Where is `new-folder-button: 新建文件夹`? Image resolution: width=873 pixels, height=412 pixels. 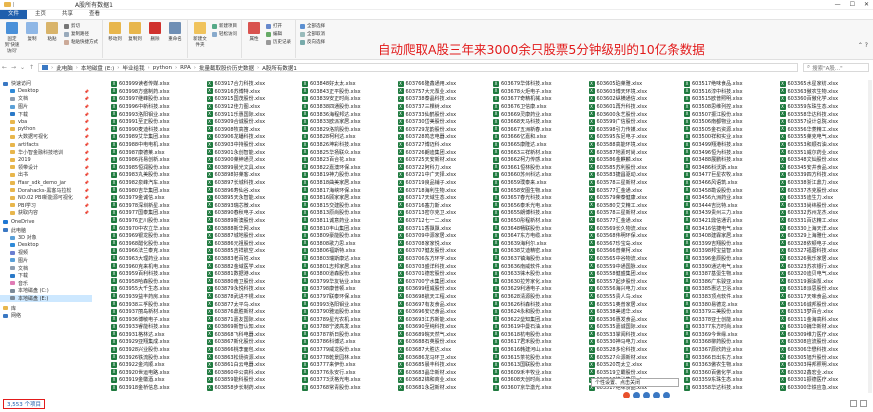 new-folder-button: 新建文件夹 is located at coordinates (200, 39).